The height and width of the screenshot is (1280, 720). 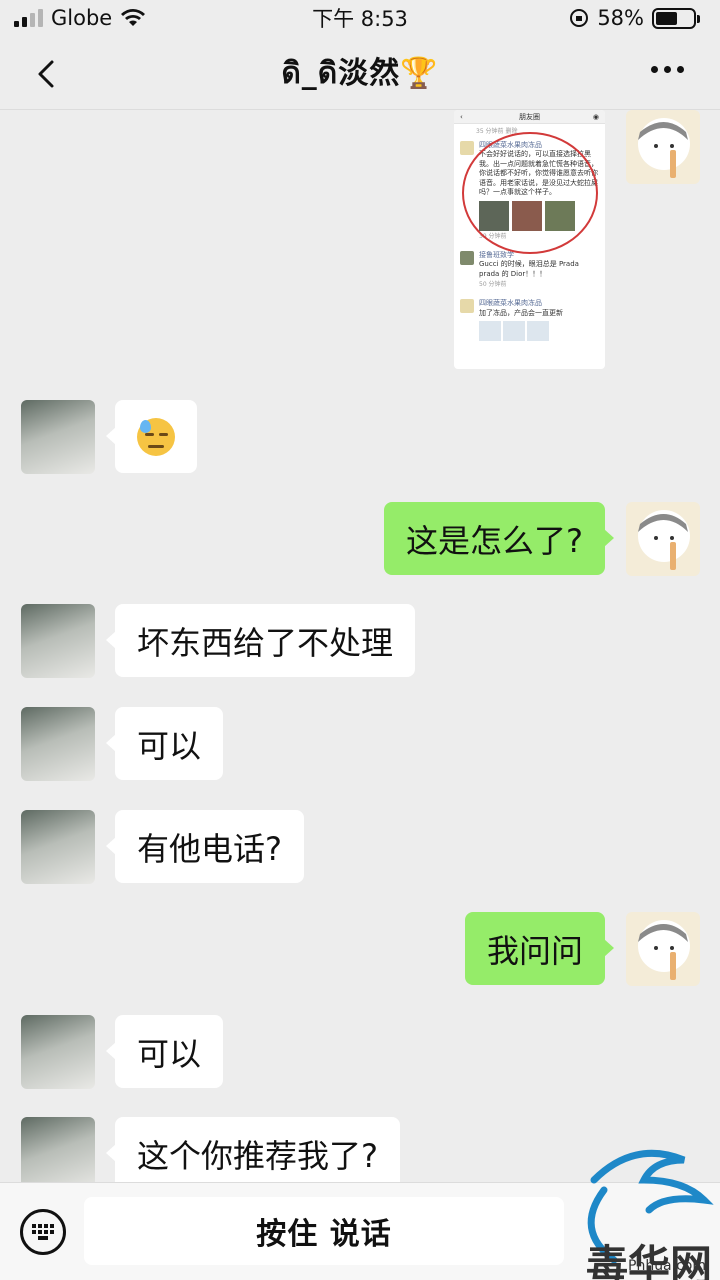 I want to click on keyboard-toggle-button, so click(x=43, y=1232).